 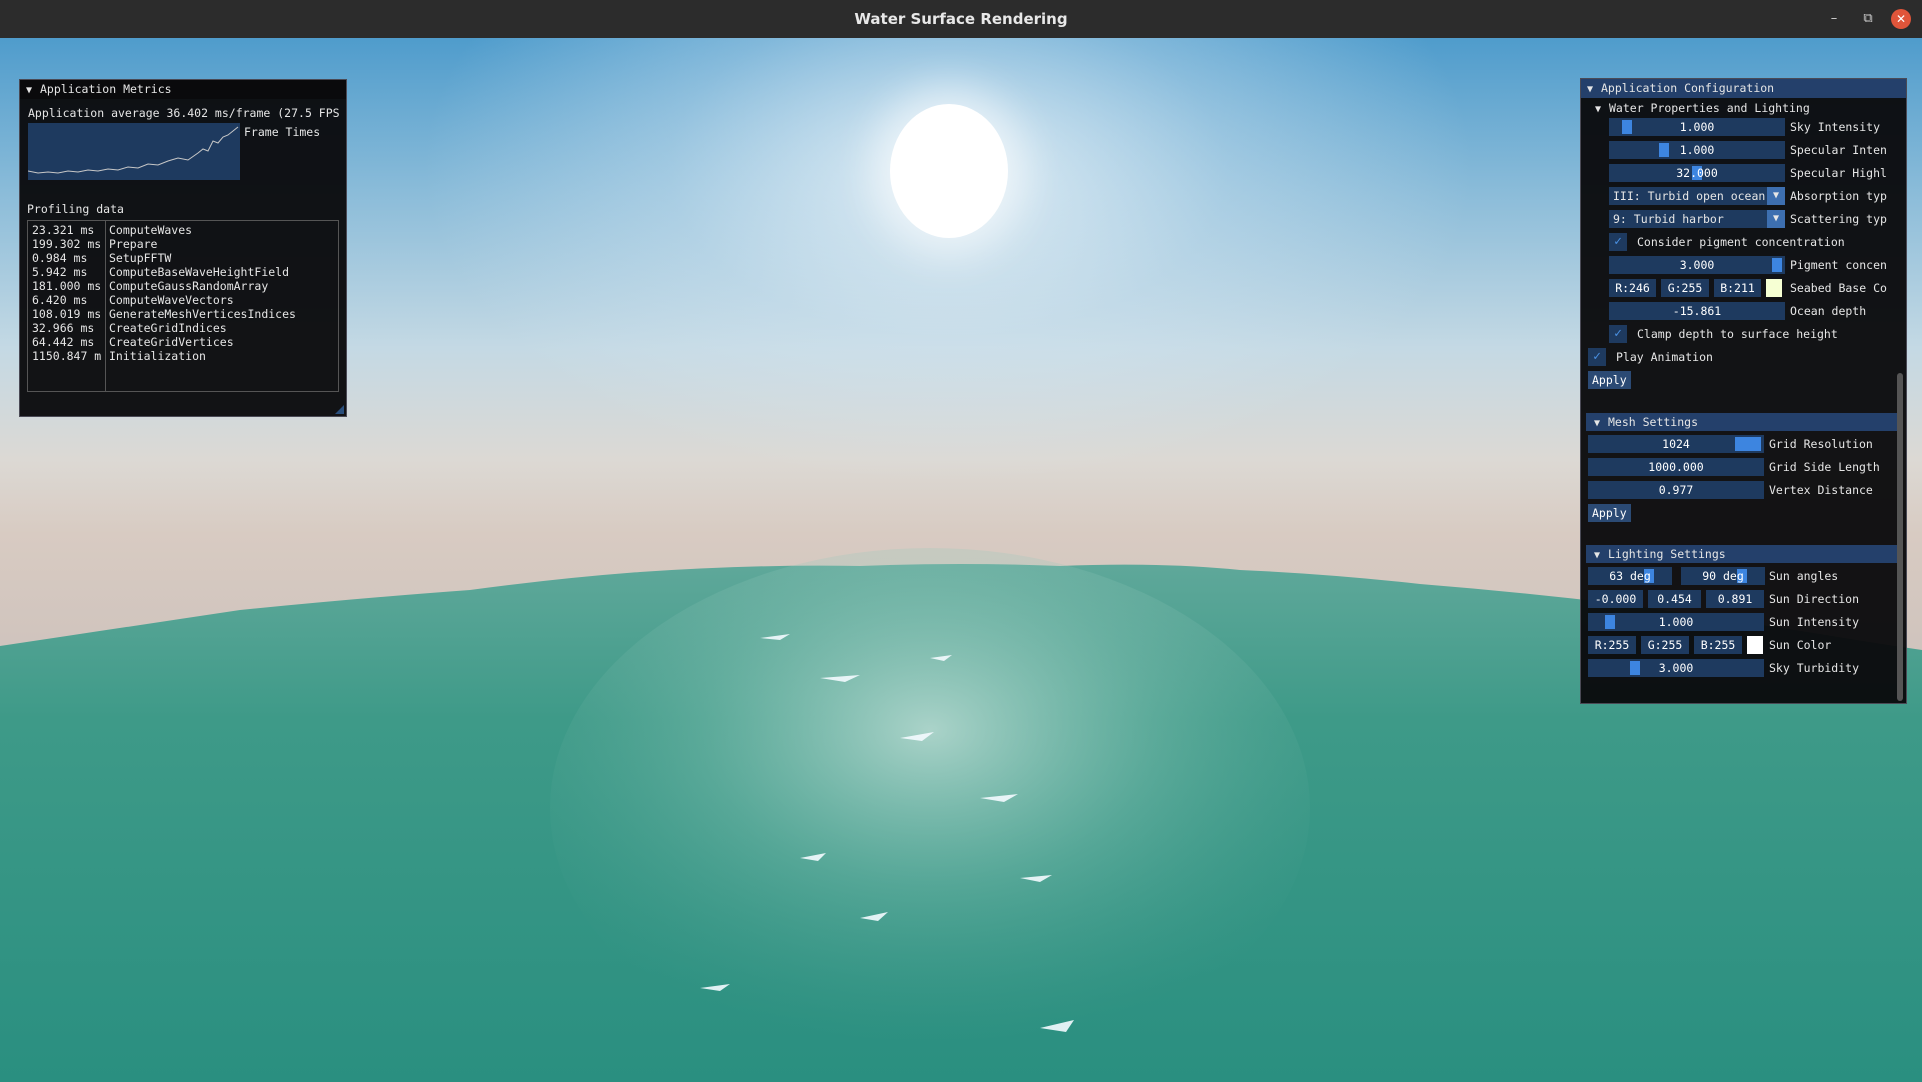 I want to click on sky-turbidity-slider: 3.000, so click(x=1676, y=668).